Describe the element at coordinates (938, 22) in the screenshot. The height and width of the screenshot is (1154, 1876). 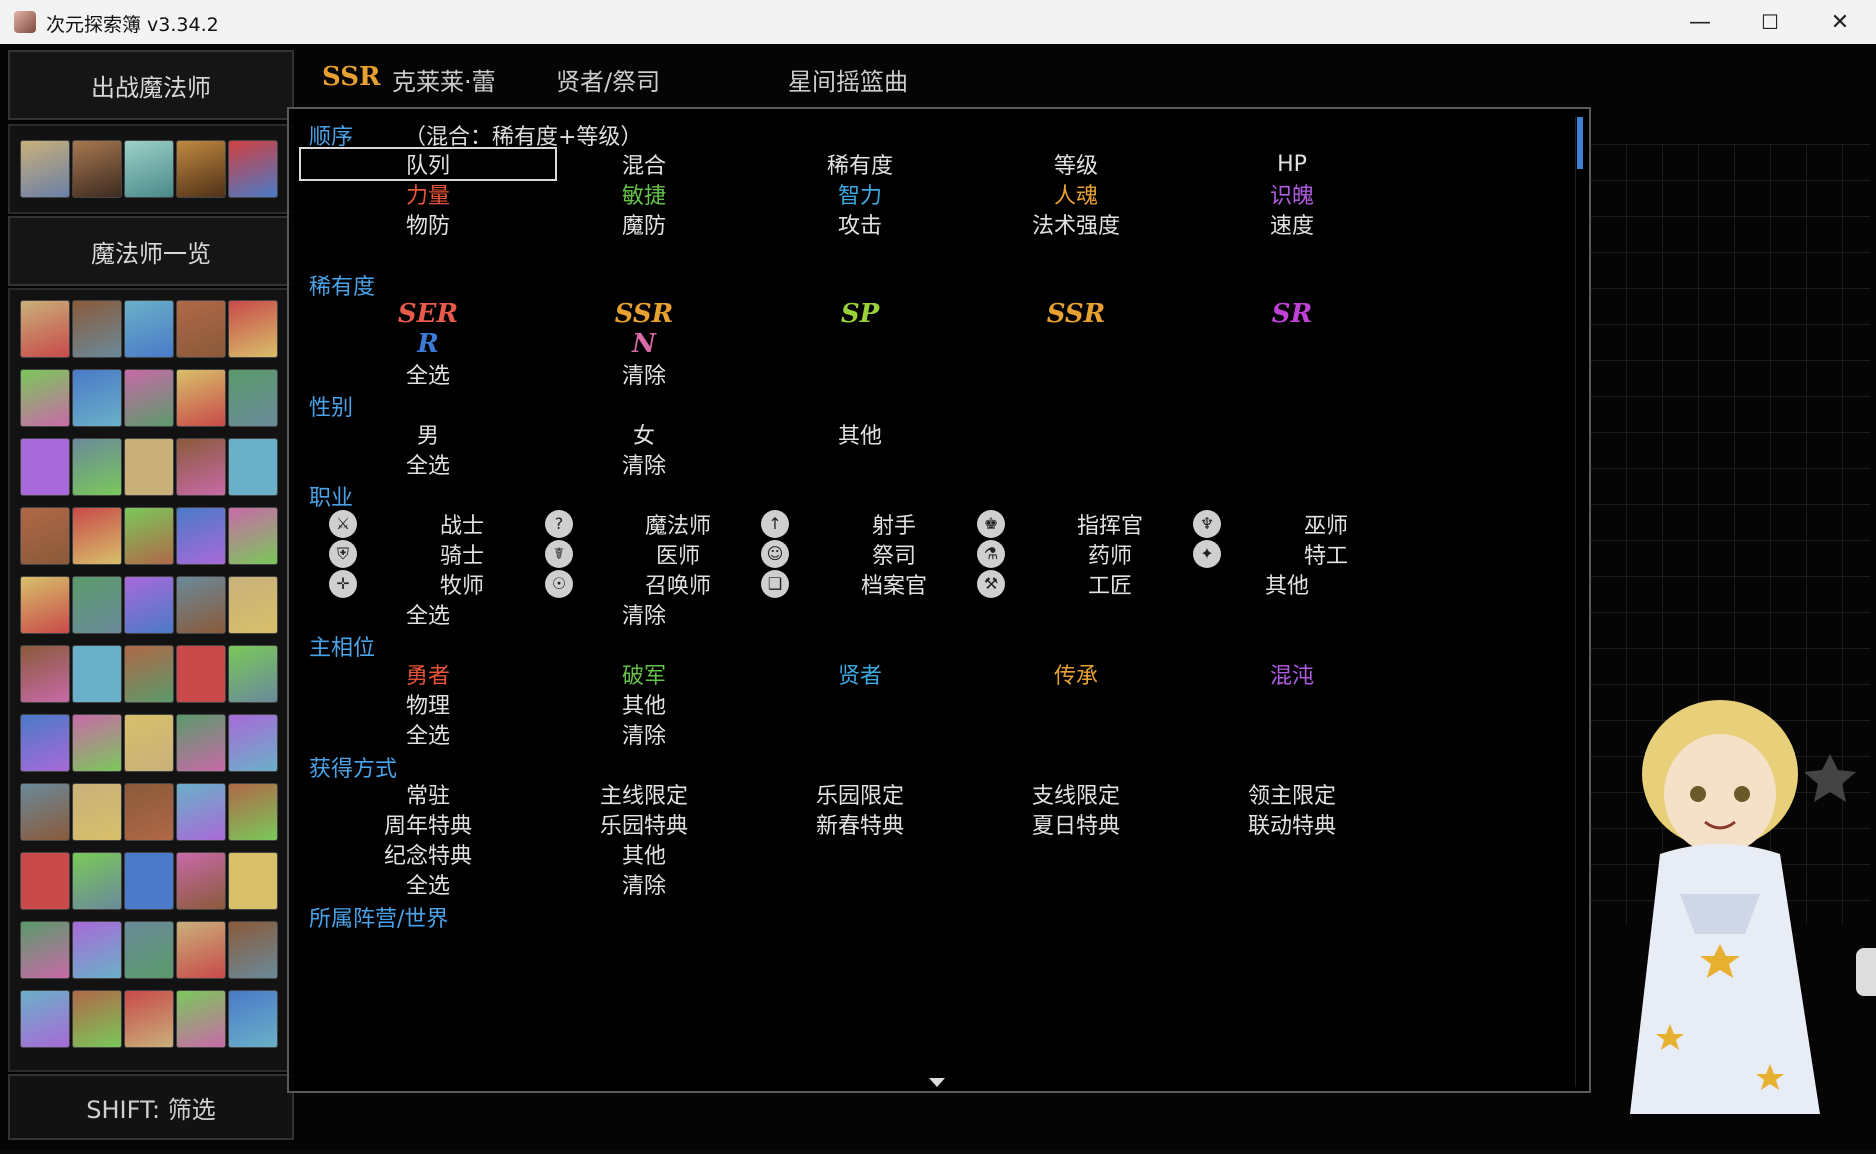
I see `title-bar: 次元探索簿 v3.34.2 — ☐ ✕` at that location.